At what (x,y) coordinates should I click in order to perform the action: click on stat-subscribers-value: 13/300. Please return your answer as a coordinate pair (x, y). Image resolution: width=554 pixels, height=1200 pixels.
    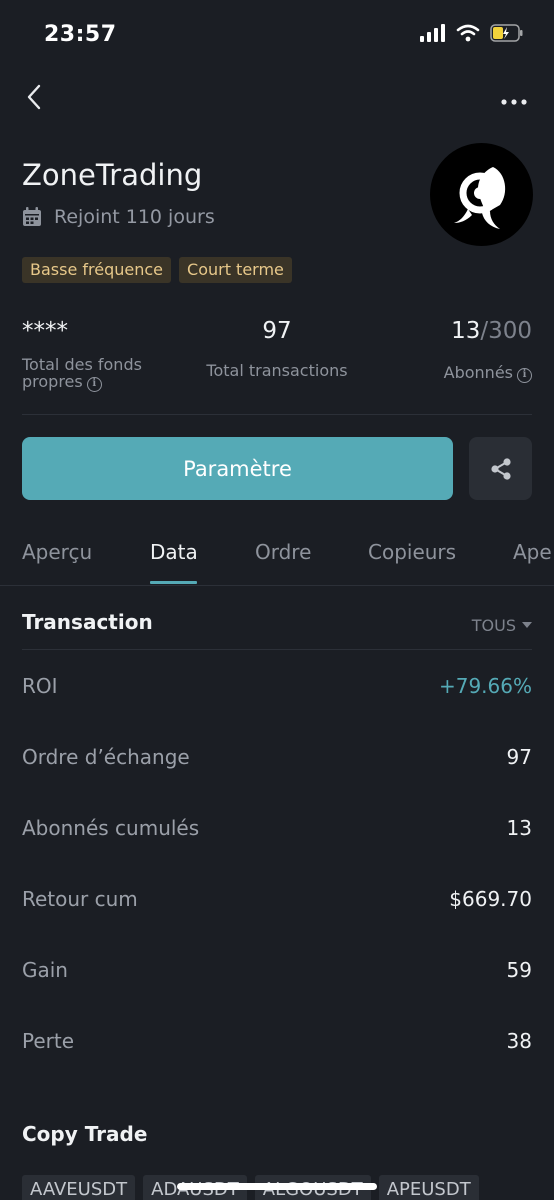
    Looking at the image, I should click on (488, 331).